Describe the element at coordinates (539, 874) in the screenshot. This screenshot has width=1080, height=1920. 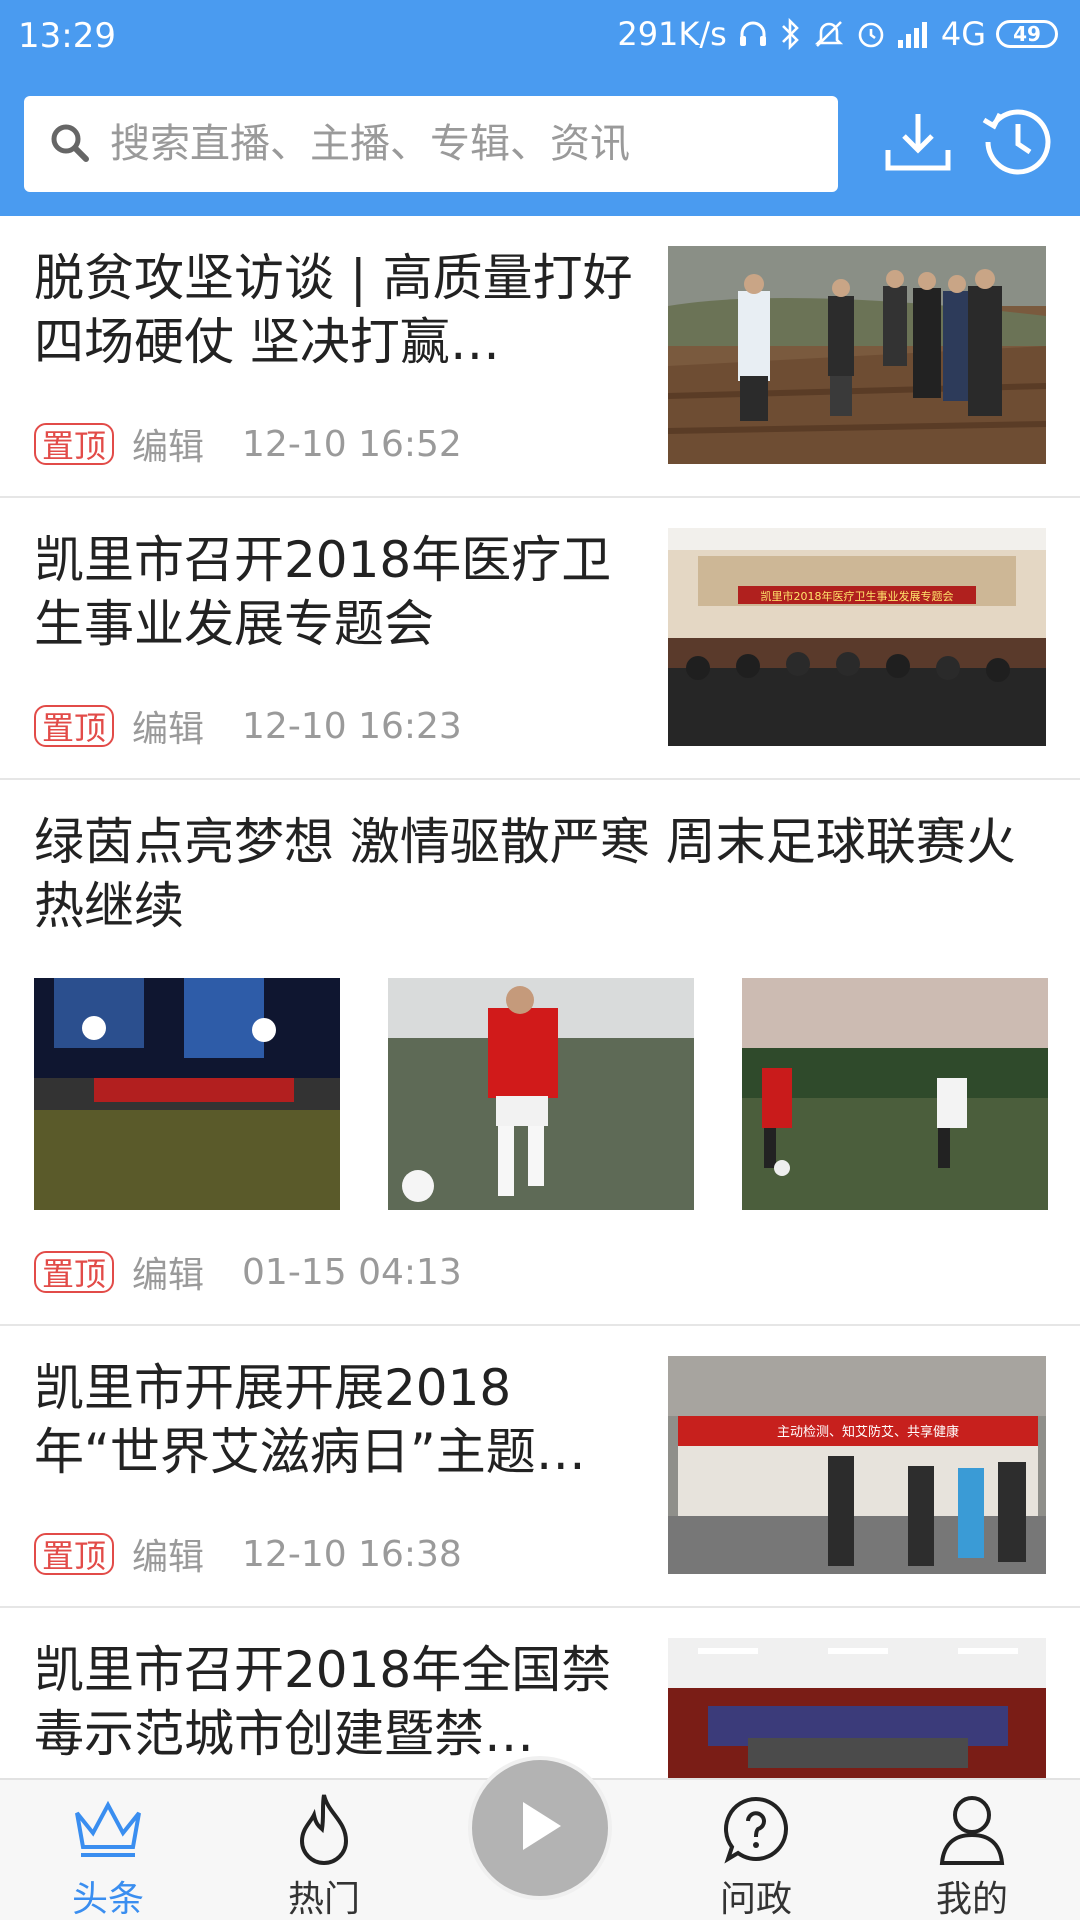
I see `news-title: 绿茵点亮梦想 激情驱散严寒 周末足球联赛火热继续` at that location.